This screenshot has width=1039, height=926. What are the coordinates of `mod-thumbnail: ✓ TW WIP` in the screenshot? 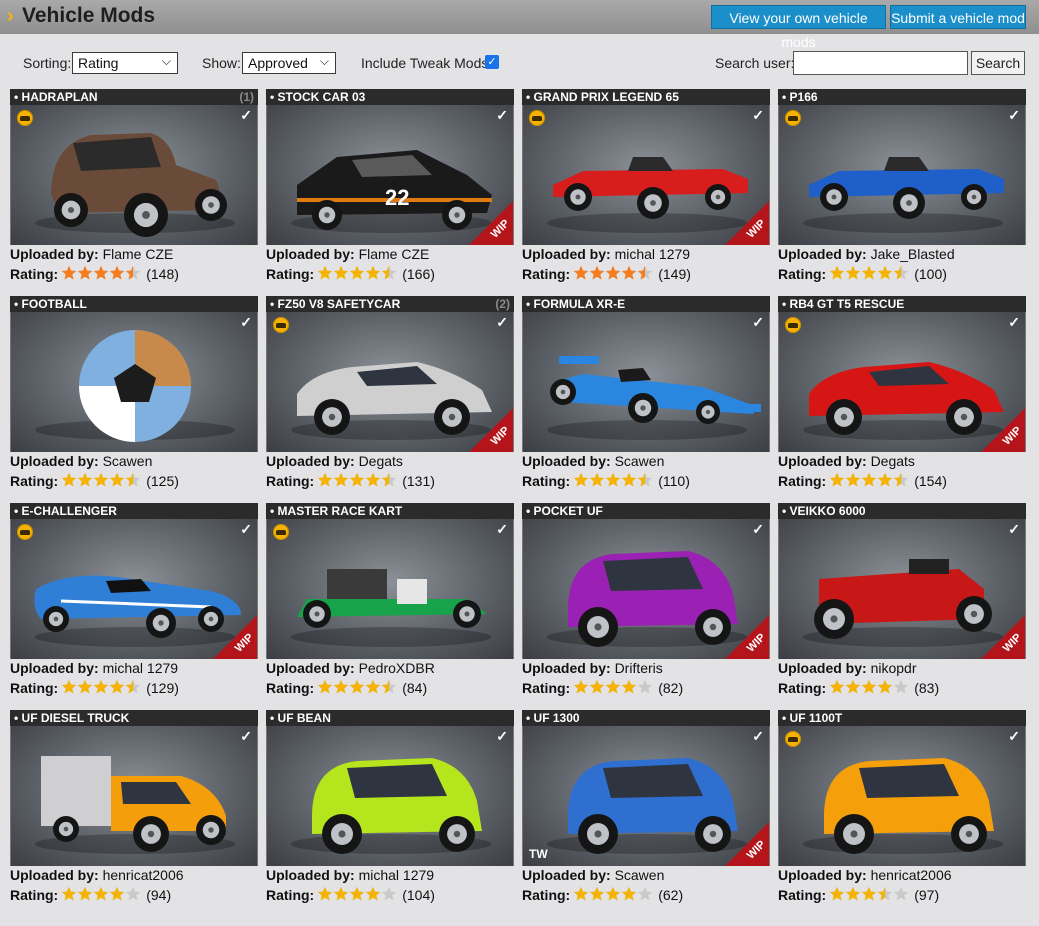 It's located at (646, 796).